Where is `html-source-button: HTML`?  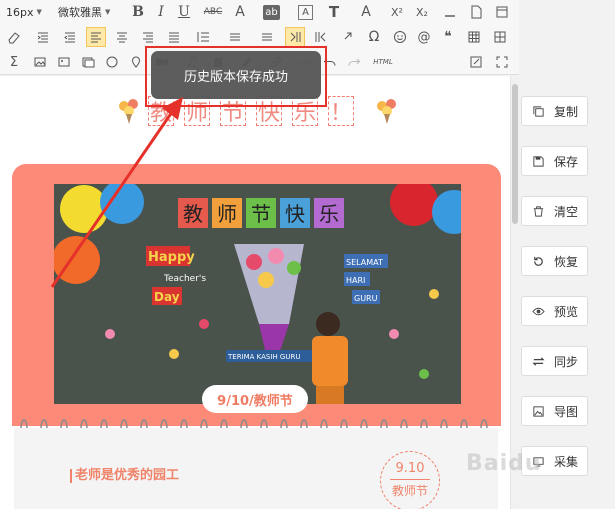
html-source-button: HTML is located at coordinates (383, 62).